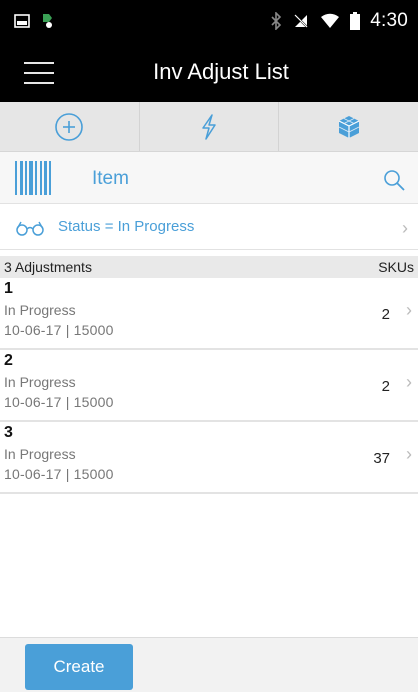 The image size is (418, 692). Describe the element at coordinates (209, 386) in the screenshot. I see `list-item: 2 In Progress 10-06-17 | 15000 2 ›` at that location.